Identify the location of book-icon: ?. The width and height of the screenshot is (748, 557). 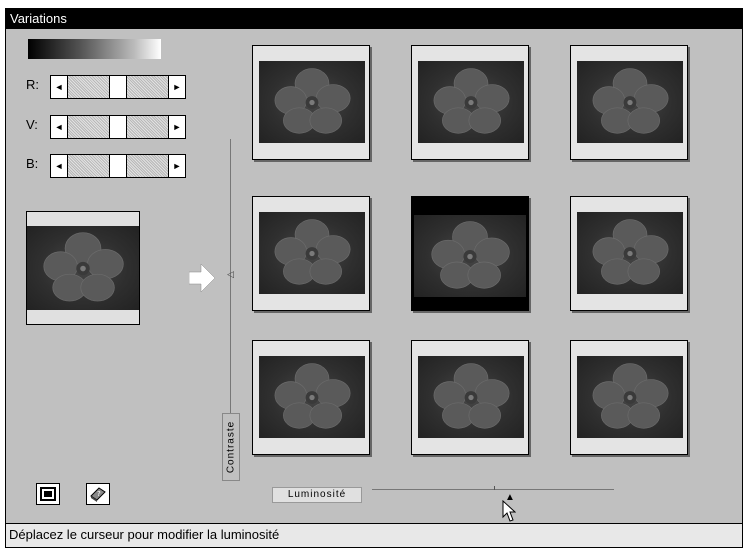
(98, 494).